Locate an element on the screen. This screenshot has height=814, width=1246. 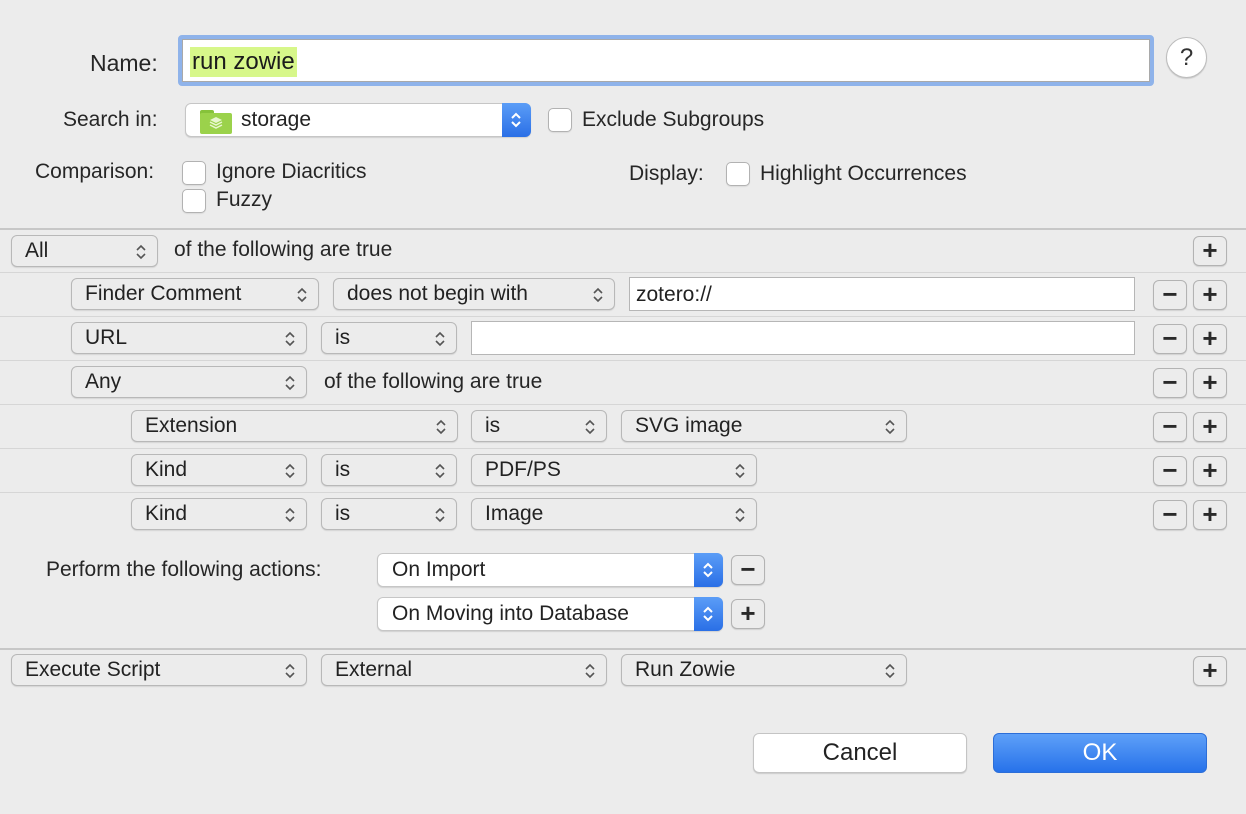
comparison-label: Comparison: is located at coordinates (95, 171).